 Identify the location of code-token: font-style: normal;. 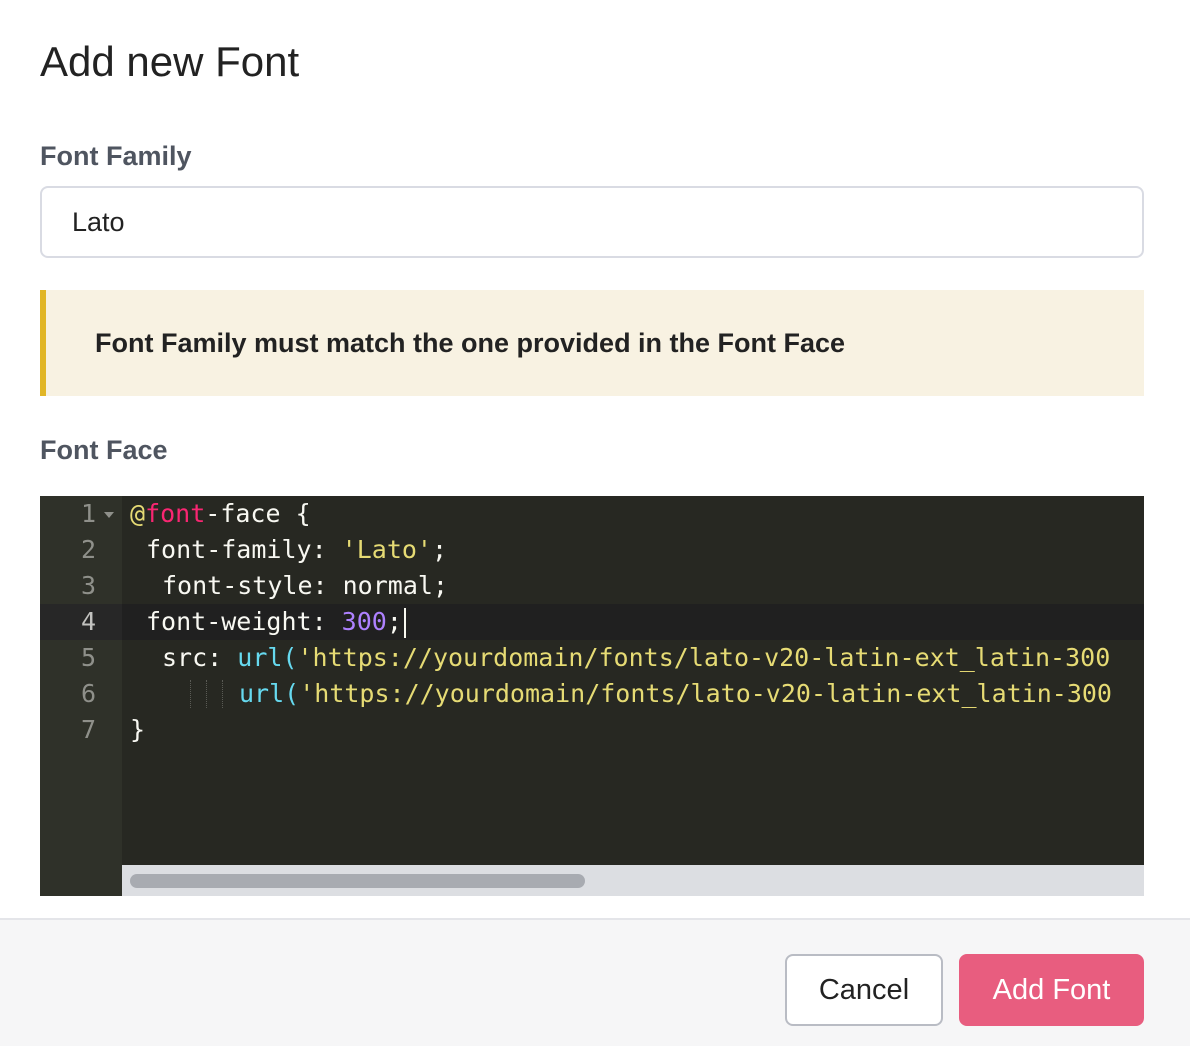
(305, 585).